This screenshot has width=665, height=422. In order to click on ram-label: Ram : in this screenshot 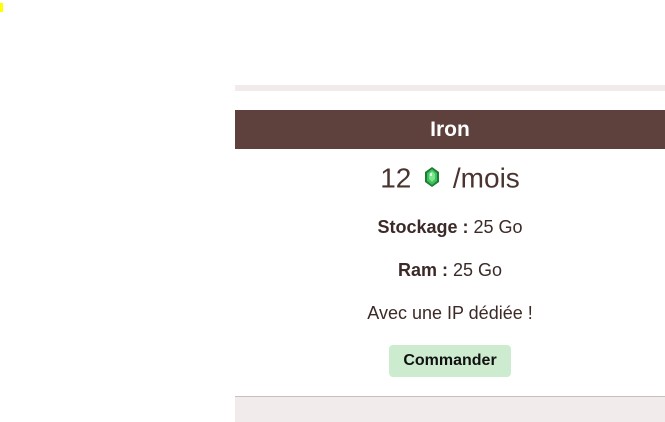, I will do `click(422, 270)`.